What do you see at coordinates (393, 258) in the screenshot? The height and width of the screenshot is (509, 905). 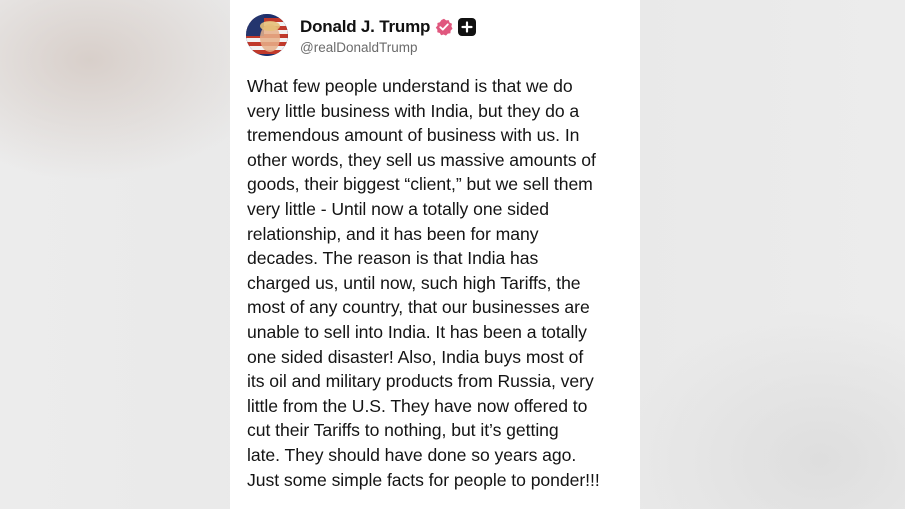 I see `post-text-line: decades. The reason is that India has` at bounding box center [393, 258].